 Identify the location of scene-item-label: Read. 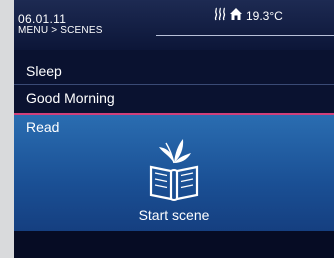
(43, 127).